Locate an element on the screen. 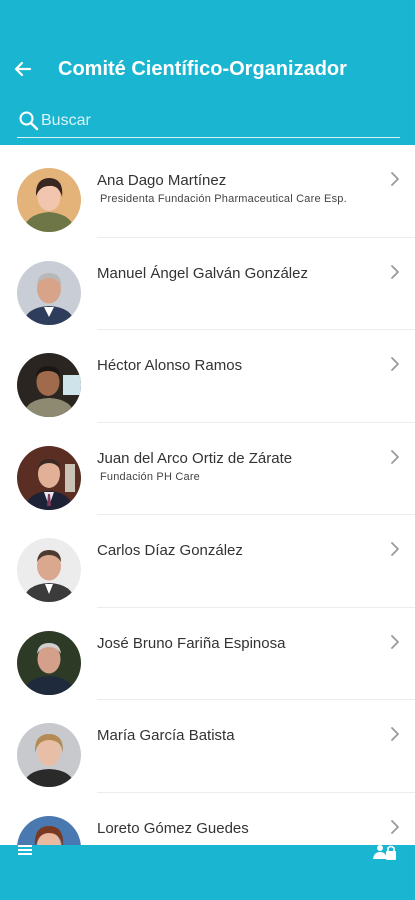 The width and height of the screenshot is (415, 900). search-bar is located at coordinates (208, 123).